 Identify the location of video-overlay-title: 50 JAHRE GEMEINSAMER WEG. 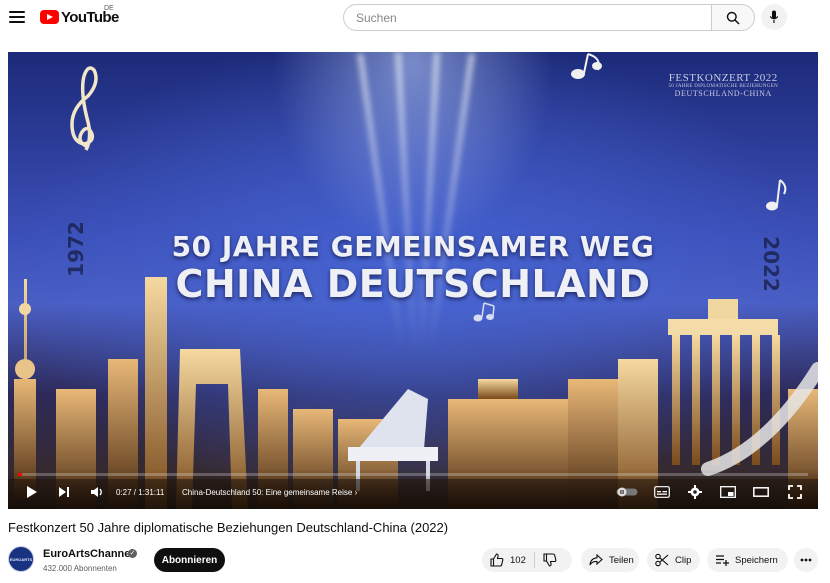
(413, 246).